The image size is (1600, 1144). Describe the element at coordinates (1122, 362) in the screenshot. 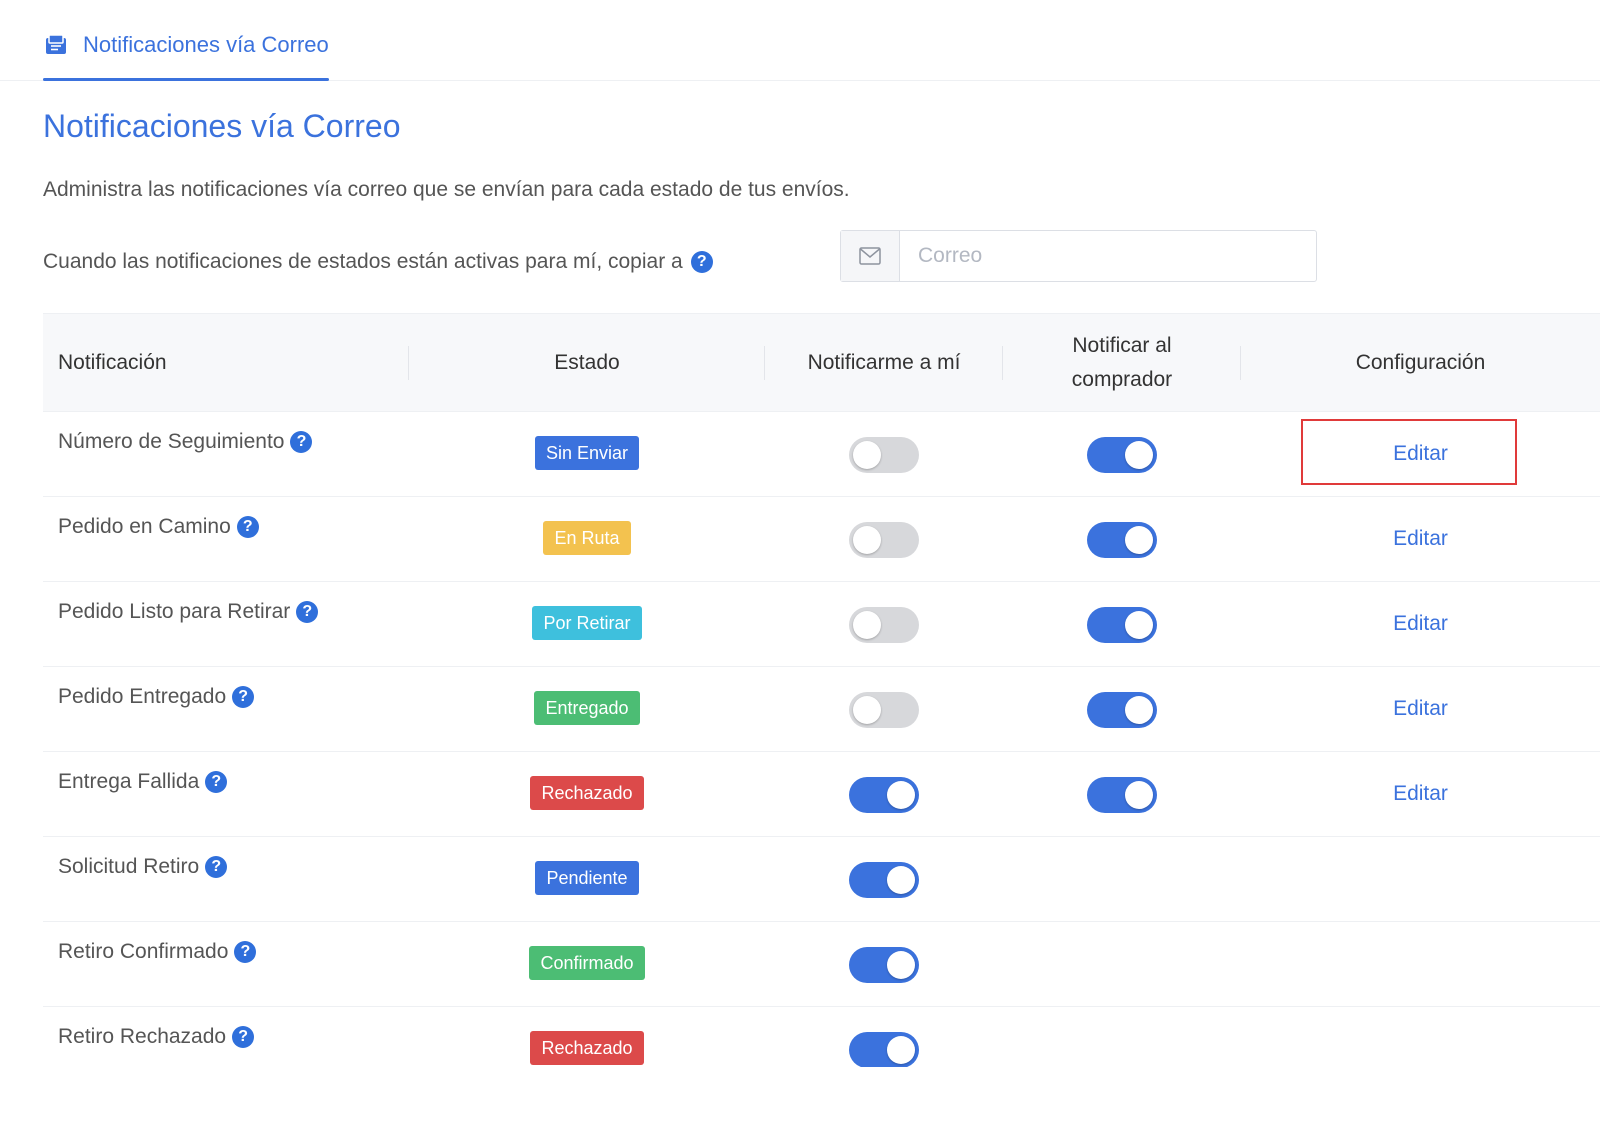

I see `header-notificar-comprador: Notificar al comprador` at that location.